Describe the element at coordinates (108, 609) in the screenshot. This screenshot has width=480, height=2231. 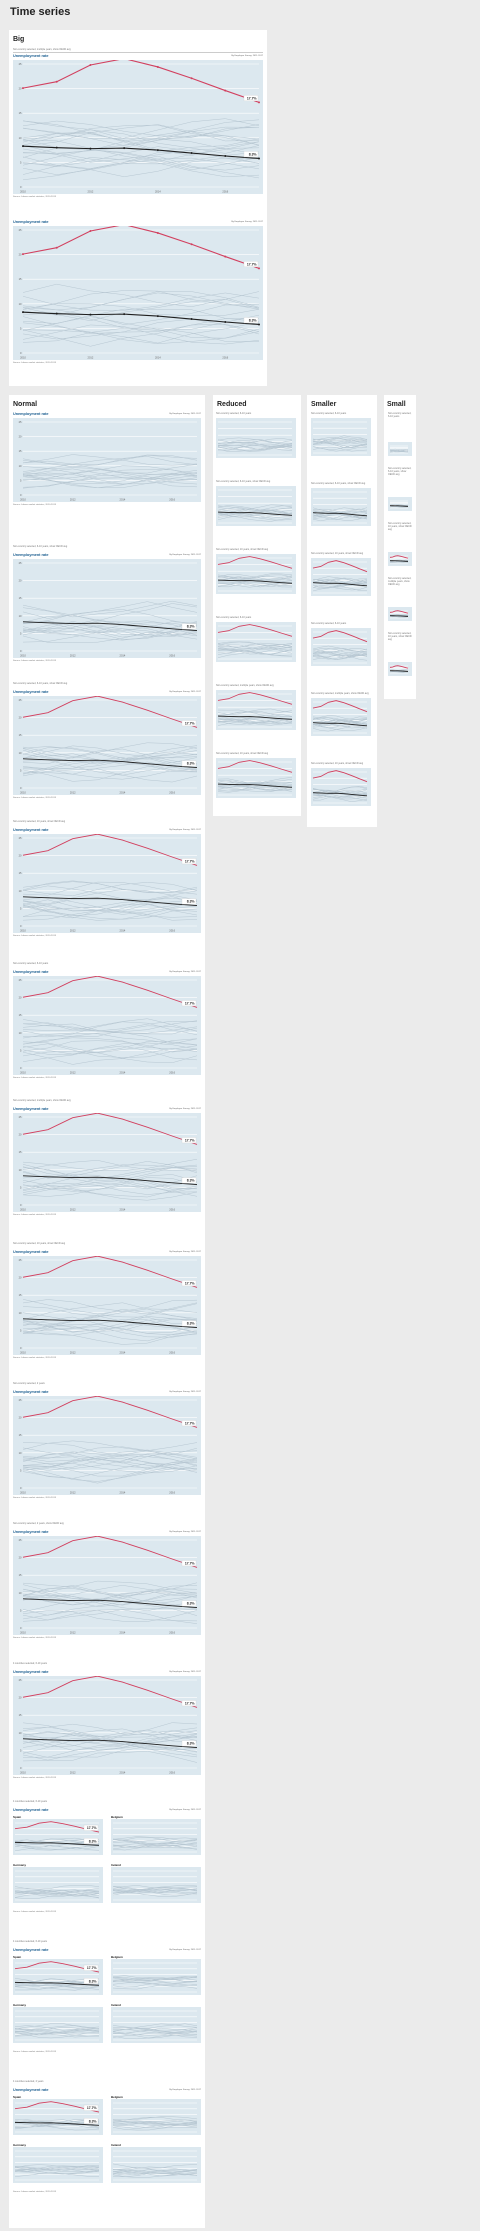
I see `chart-svg: 0 5 10 15 20 25 2010 2012 2014 2016 8.3%` at that location.